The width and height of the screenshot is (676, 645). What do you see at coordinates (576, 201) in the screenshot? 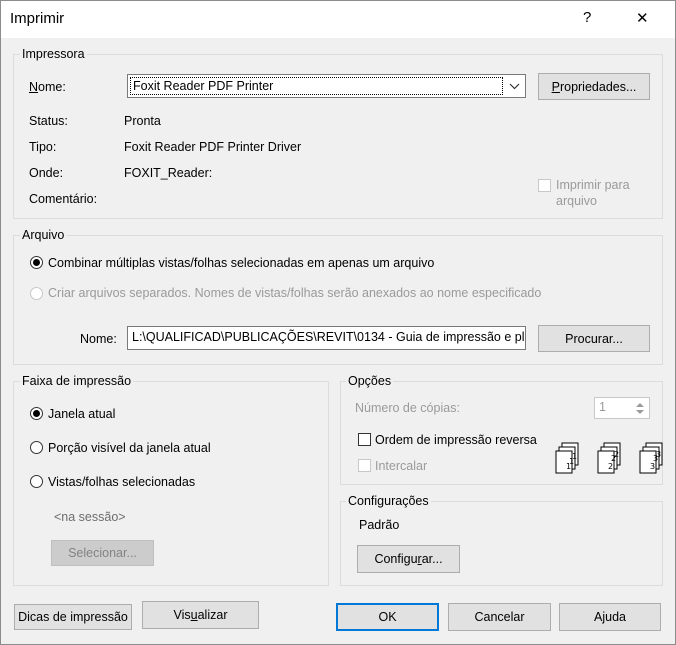
I see `print-to-file-label-2: arquivo` at bounding box center [576, 201].